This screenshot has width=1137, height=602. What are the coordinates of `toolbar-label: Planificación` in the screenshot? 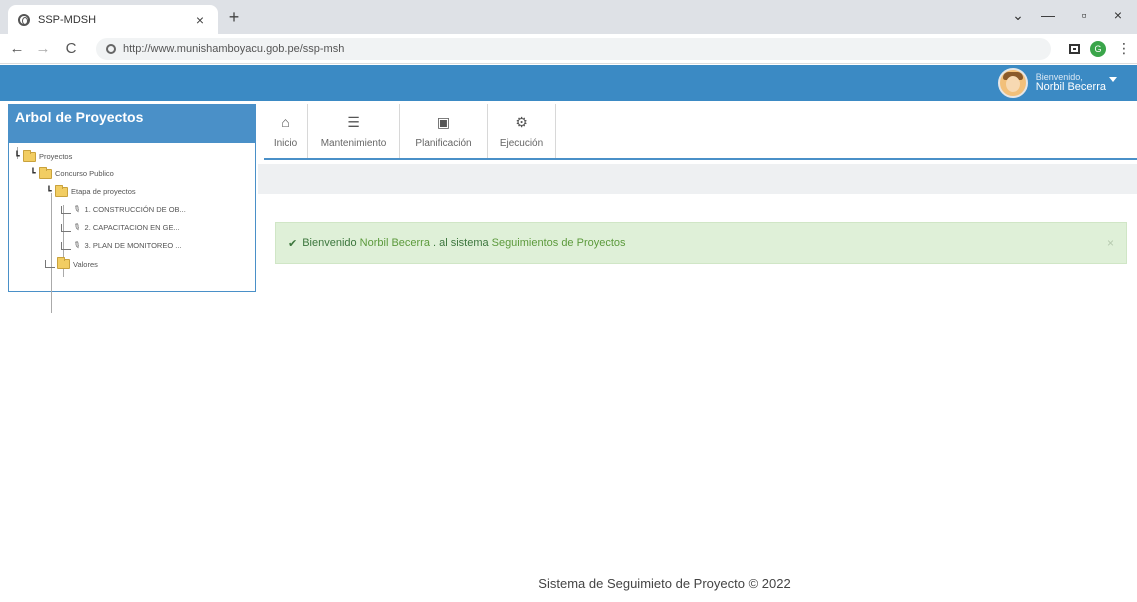 It's located at (443, 143).